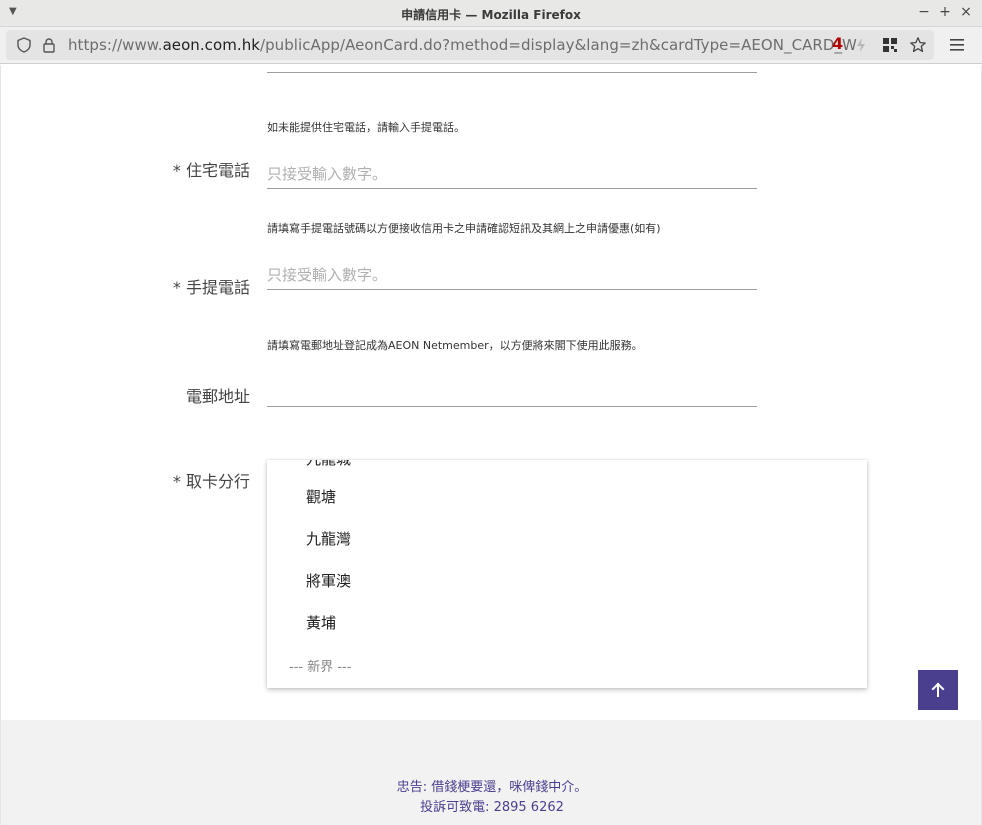 The image size is (982, 825). I want to click on close-icon: ×, so click(966, 12).